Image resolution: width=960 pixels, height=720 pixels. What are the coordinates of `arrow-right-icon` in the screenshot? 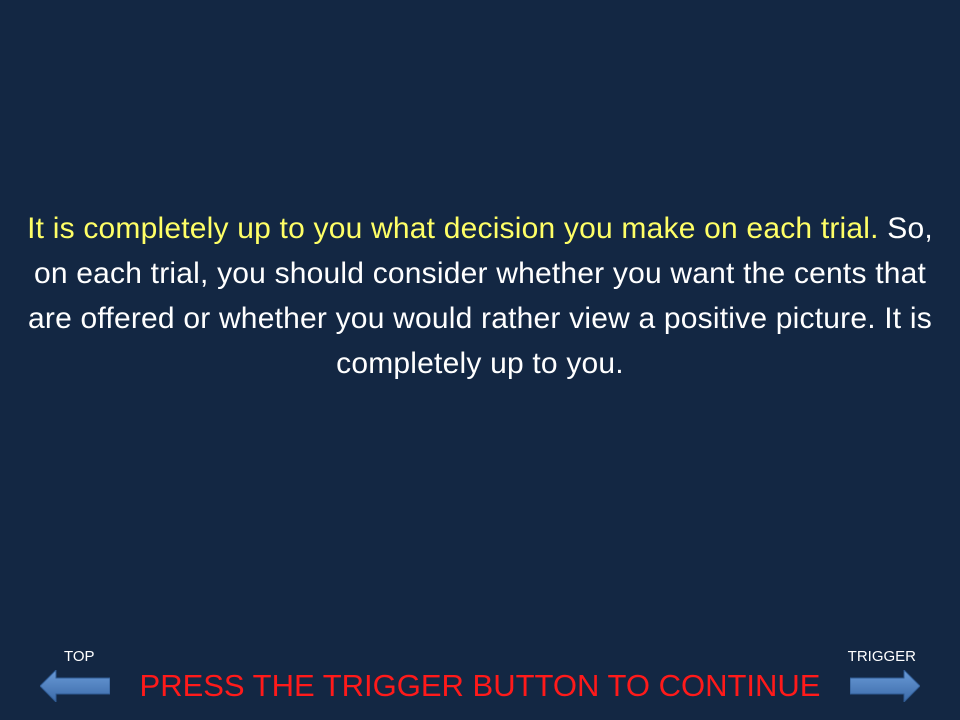 It's located at (885, 686).